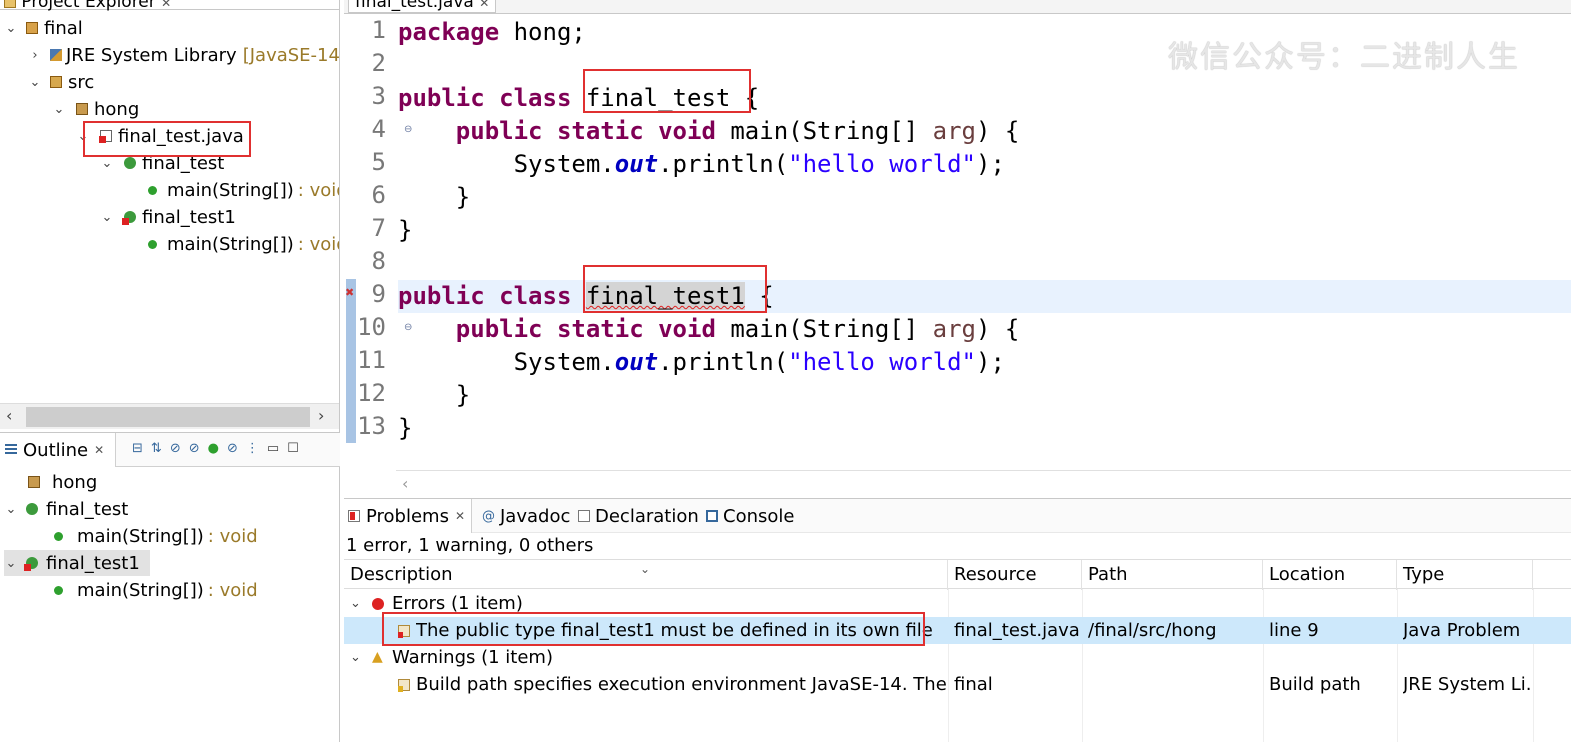  Describe the element at coordinates (293, 448) in the screenshot. I see `maximize-icon: ☐` at that location.